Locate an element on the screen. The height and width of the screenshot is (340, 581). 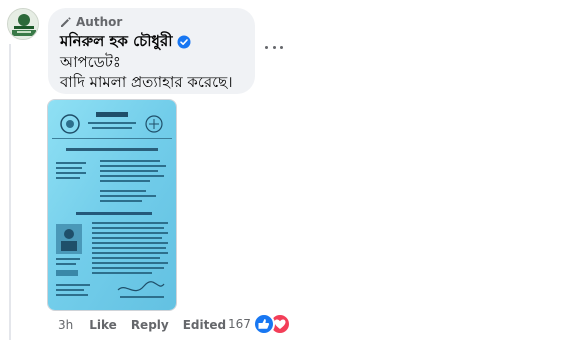
like-reaction-icon is located at coordinates (263, 324).